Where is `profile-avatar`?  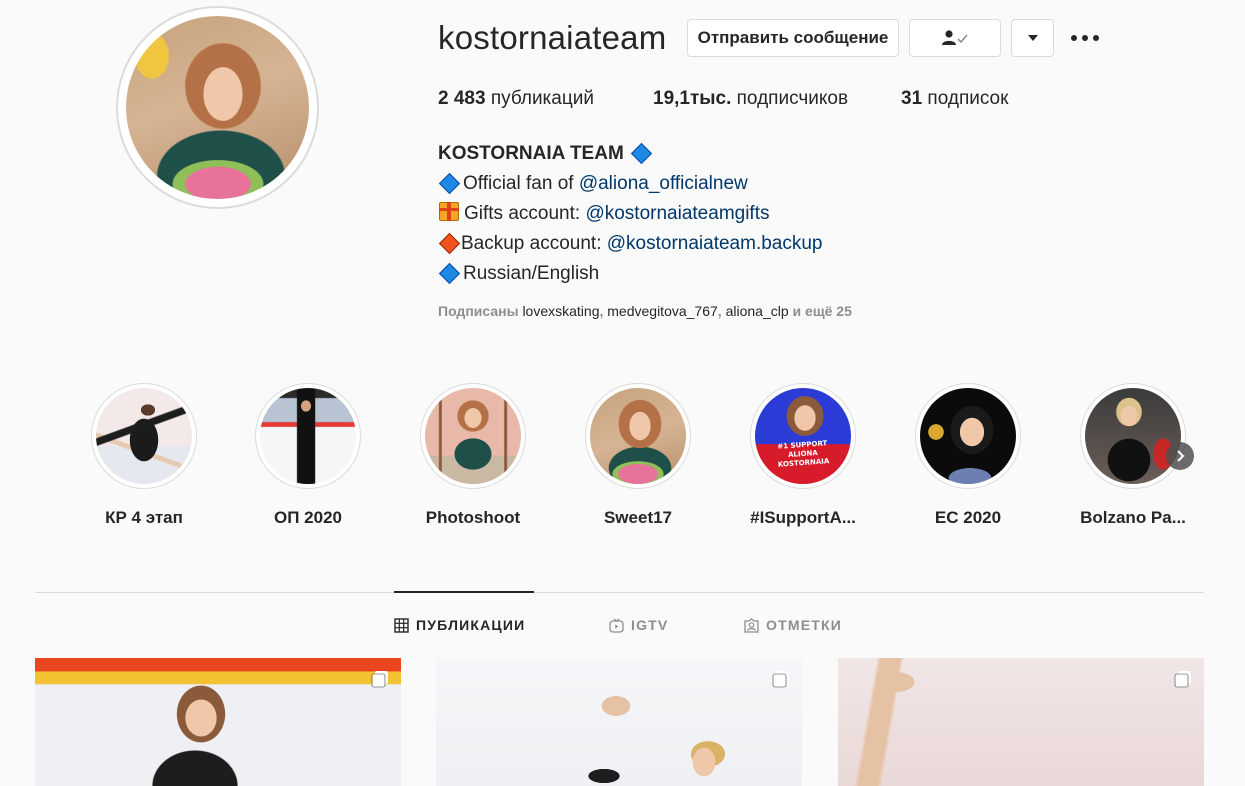
profile-avatar is located at coordinates (217, 107).